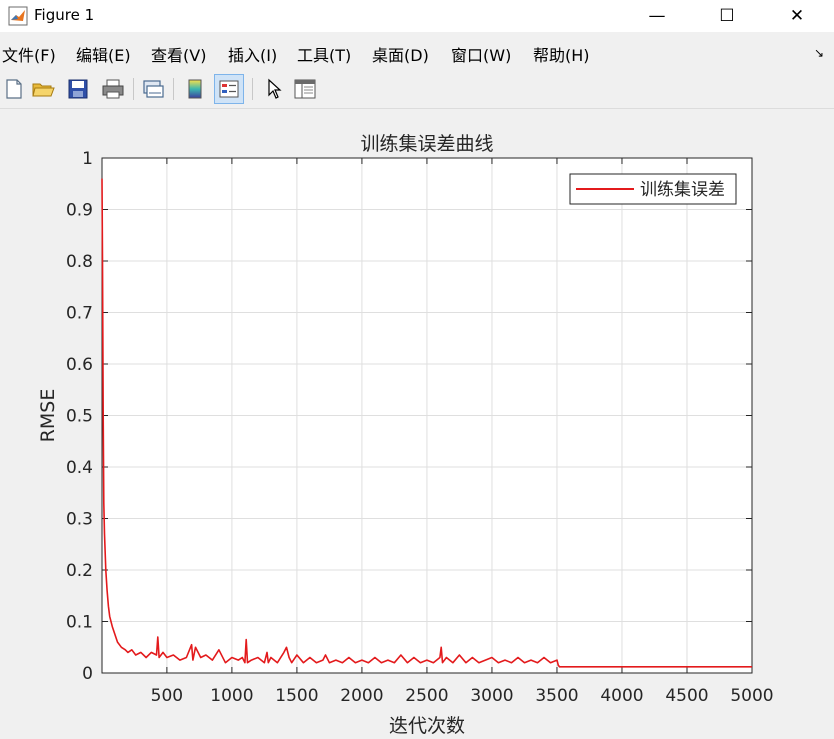  I want to click on x-tick-label: 4500, so click(686, 696).